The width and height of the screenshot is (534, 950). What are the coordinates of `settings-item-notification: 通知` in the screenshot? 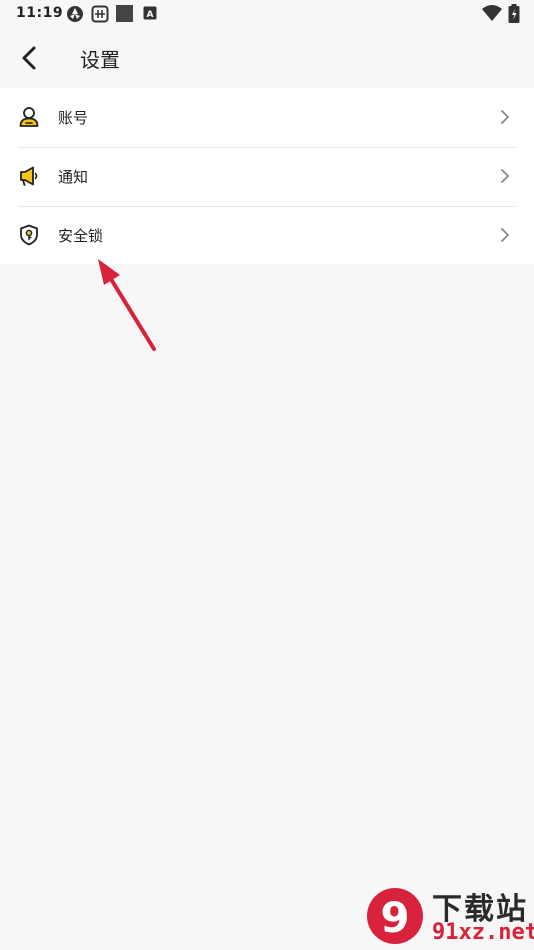 It's located at (267, 176).